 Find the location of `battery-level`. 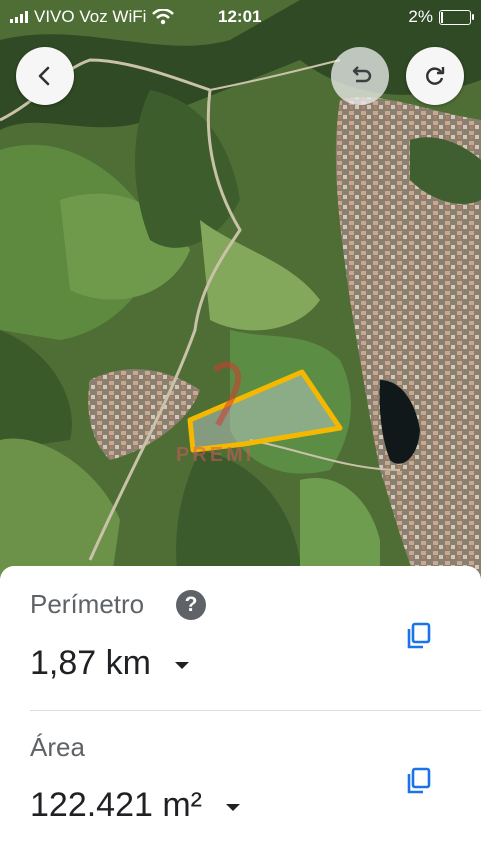

battery-level is located at coordinates (442, 17).